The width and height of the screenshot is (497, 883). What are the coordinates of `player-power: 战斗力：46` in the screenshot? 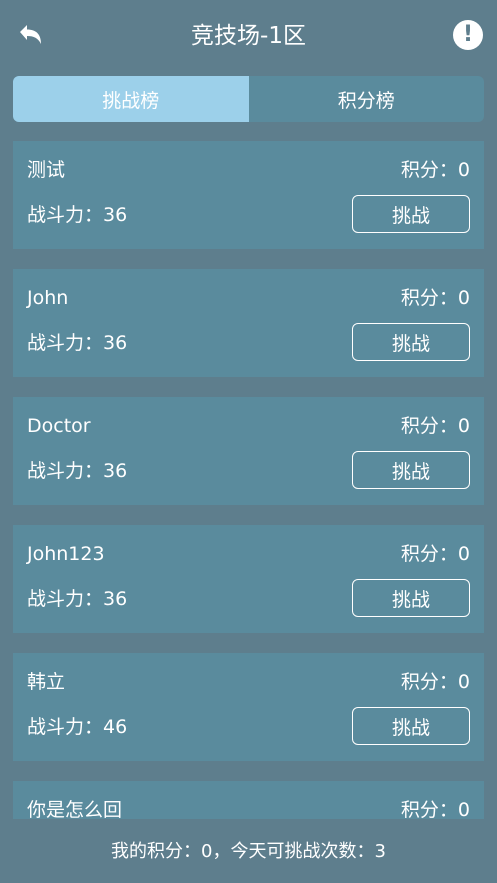 It's located at (77, 727).